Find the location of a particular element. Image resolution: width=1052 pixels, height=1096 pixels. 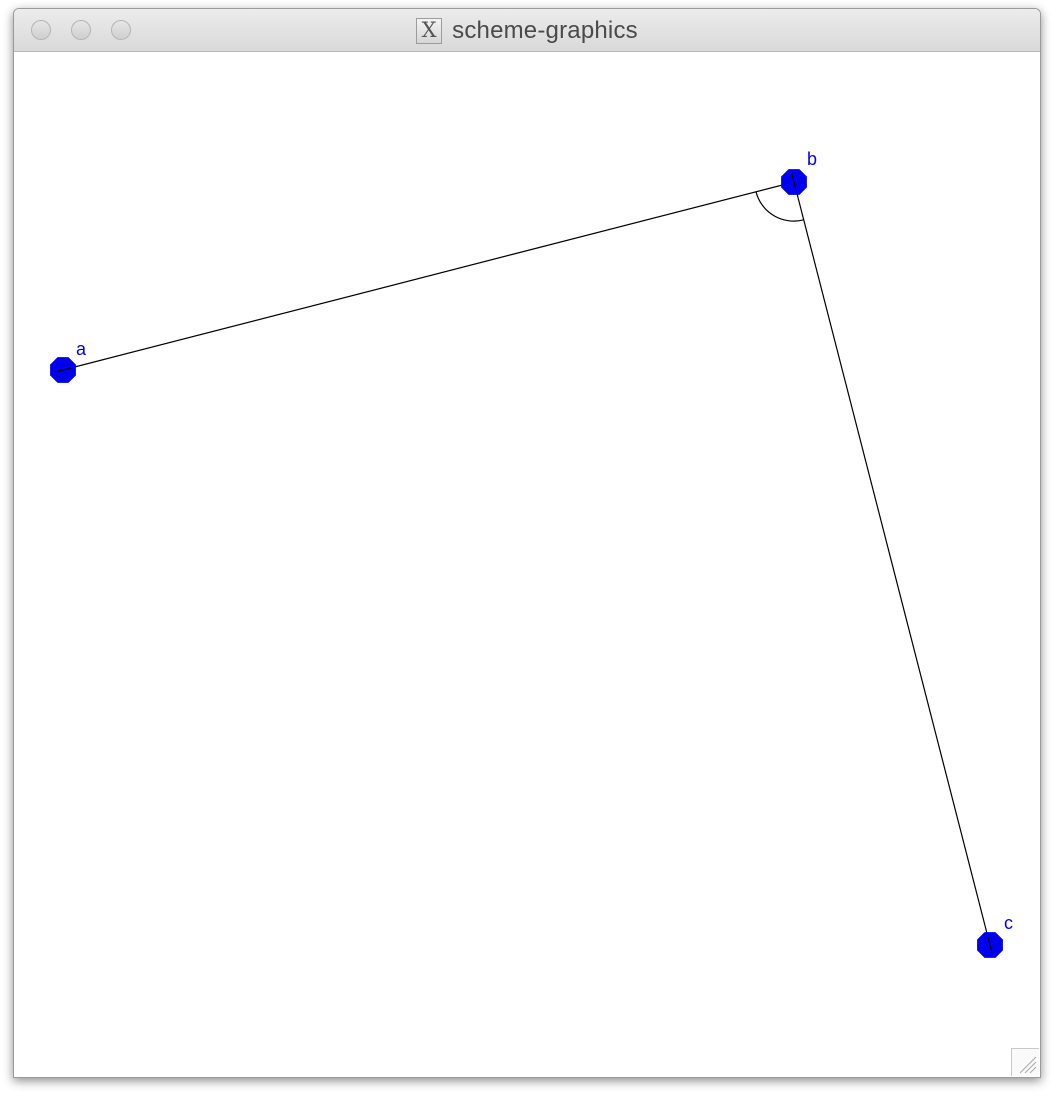

x11-icon-glyph: X is located at coordinates (429, 30).